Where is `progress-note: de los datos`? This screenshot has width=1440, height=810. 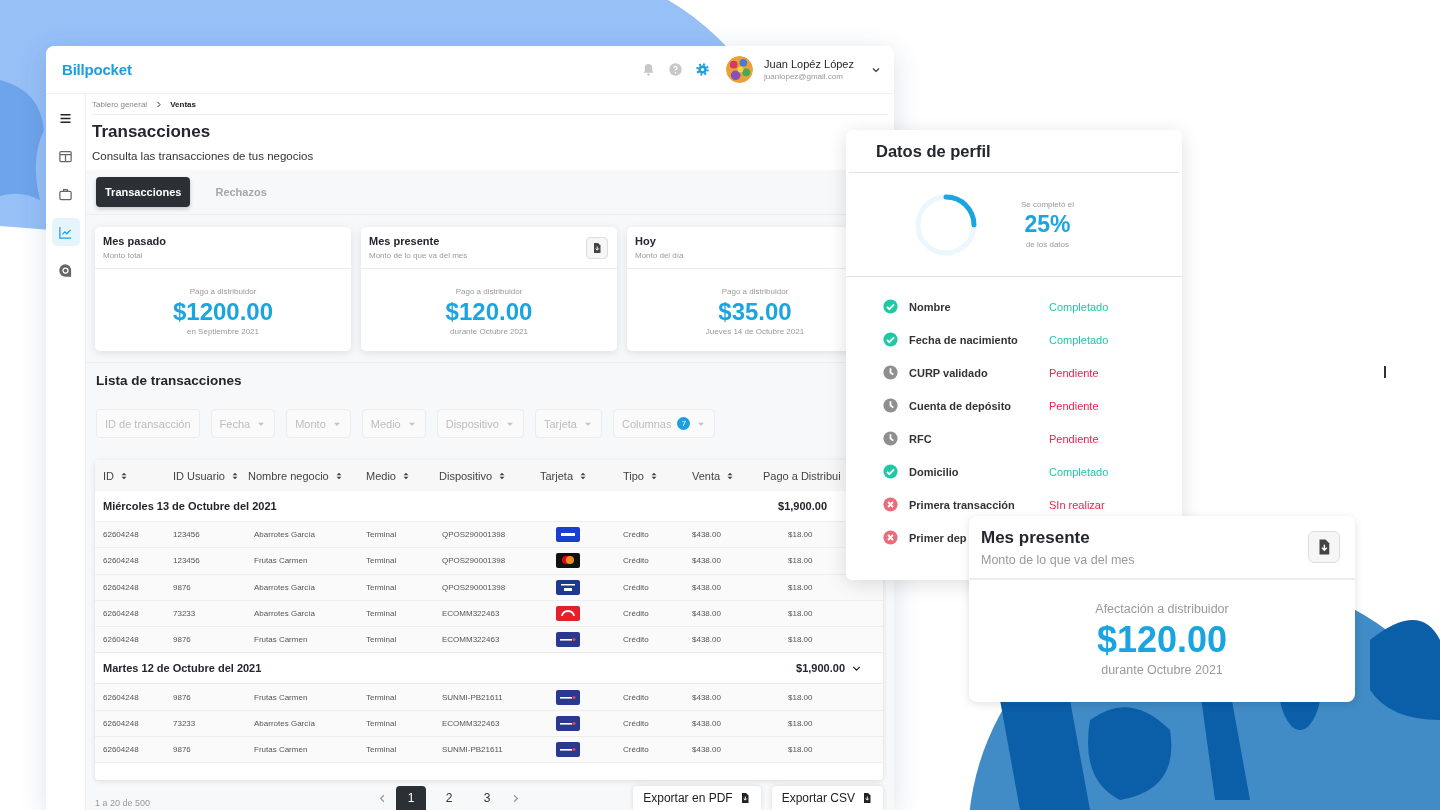
progress-note: de los datos is located at coordinates (1047, 244).